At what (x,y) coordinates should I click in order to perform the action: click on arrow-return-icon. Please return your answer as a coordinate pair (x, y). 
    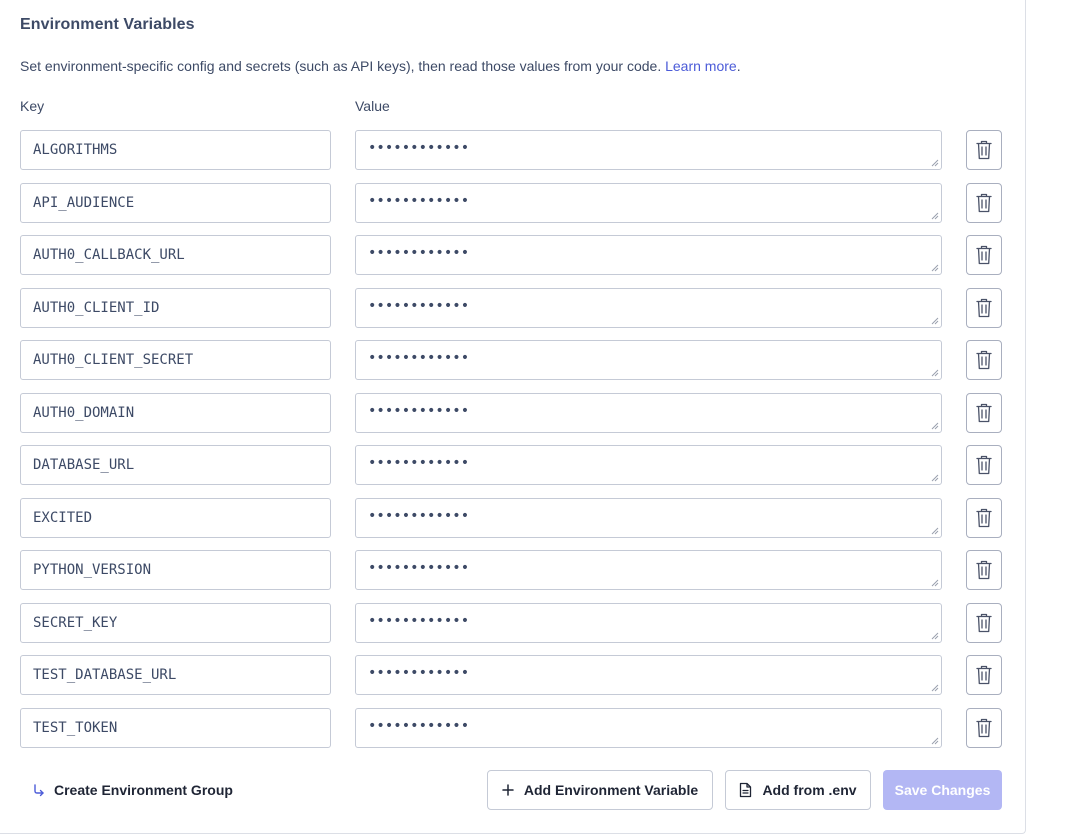
    Looking at the image, I should click on (39, 790).